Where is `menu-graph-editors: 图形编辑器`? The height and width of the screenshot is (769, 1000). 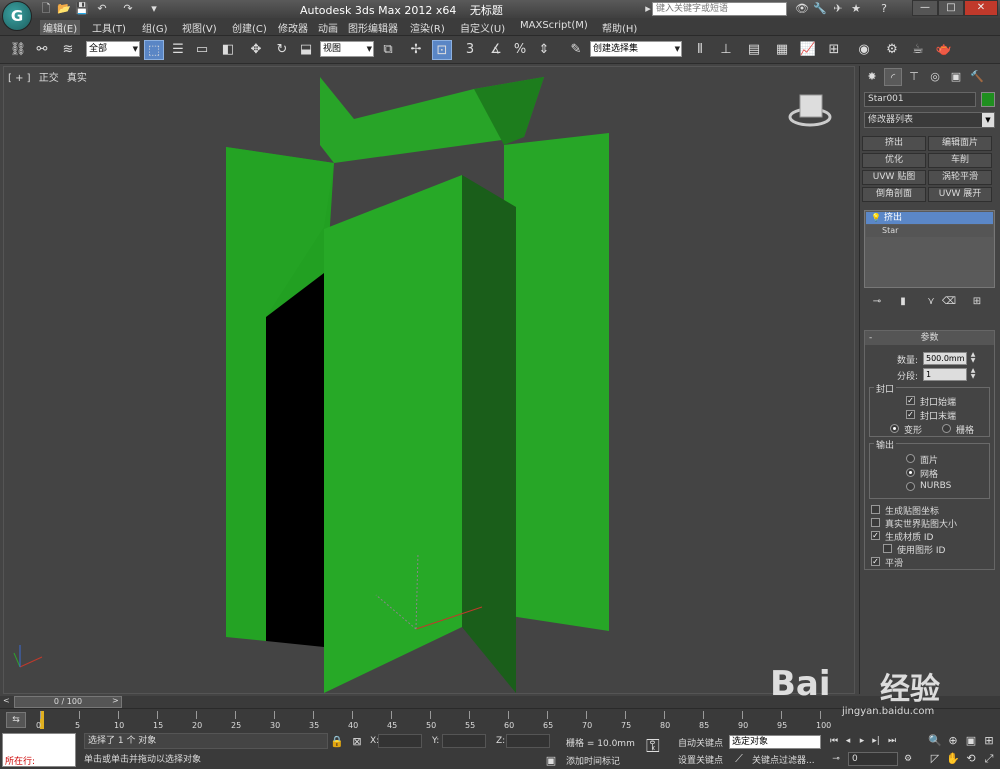
menu-graph-editors: 图形编辑器 is located at coordinates (373, 27).